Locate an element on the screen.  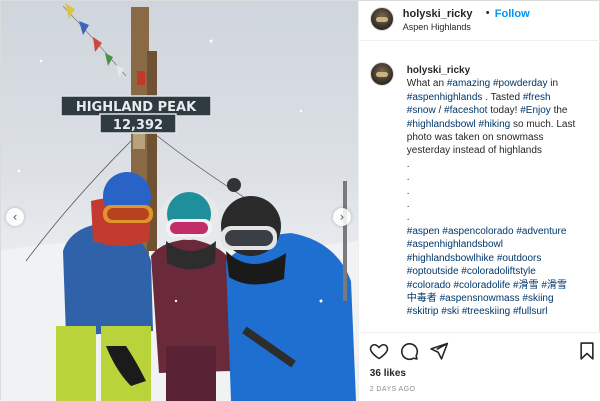
caption-line: photo was taken on snowmass is located at coordinates (502, 137).